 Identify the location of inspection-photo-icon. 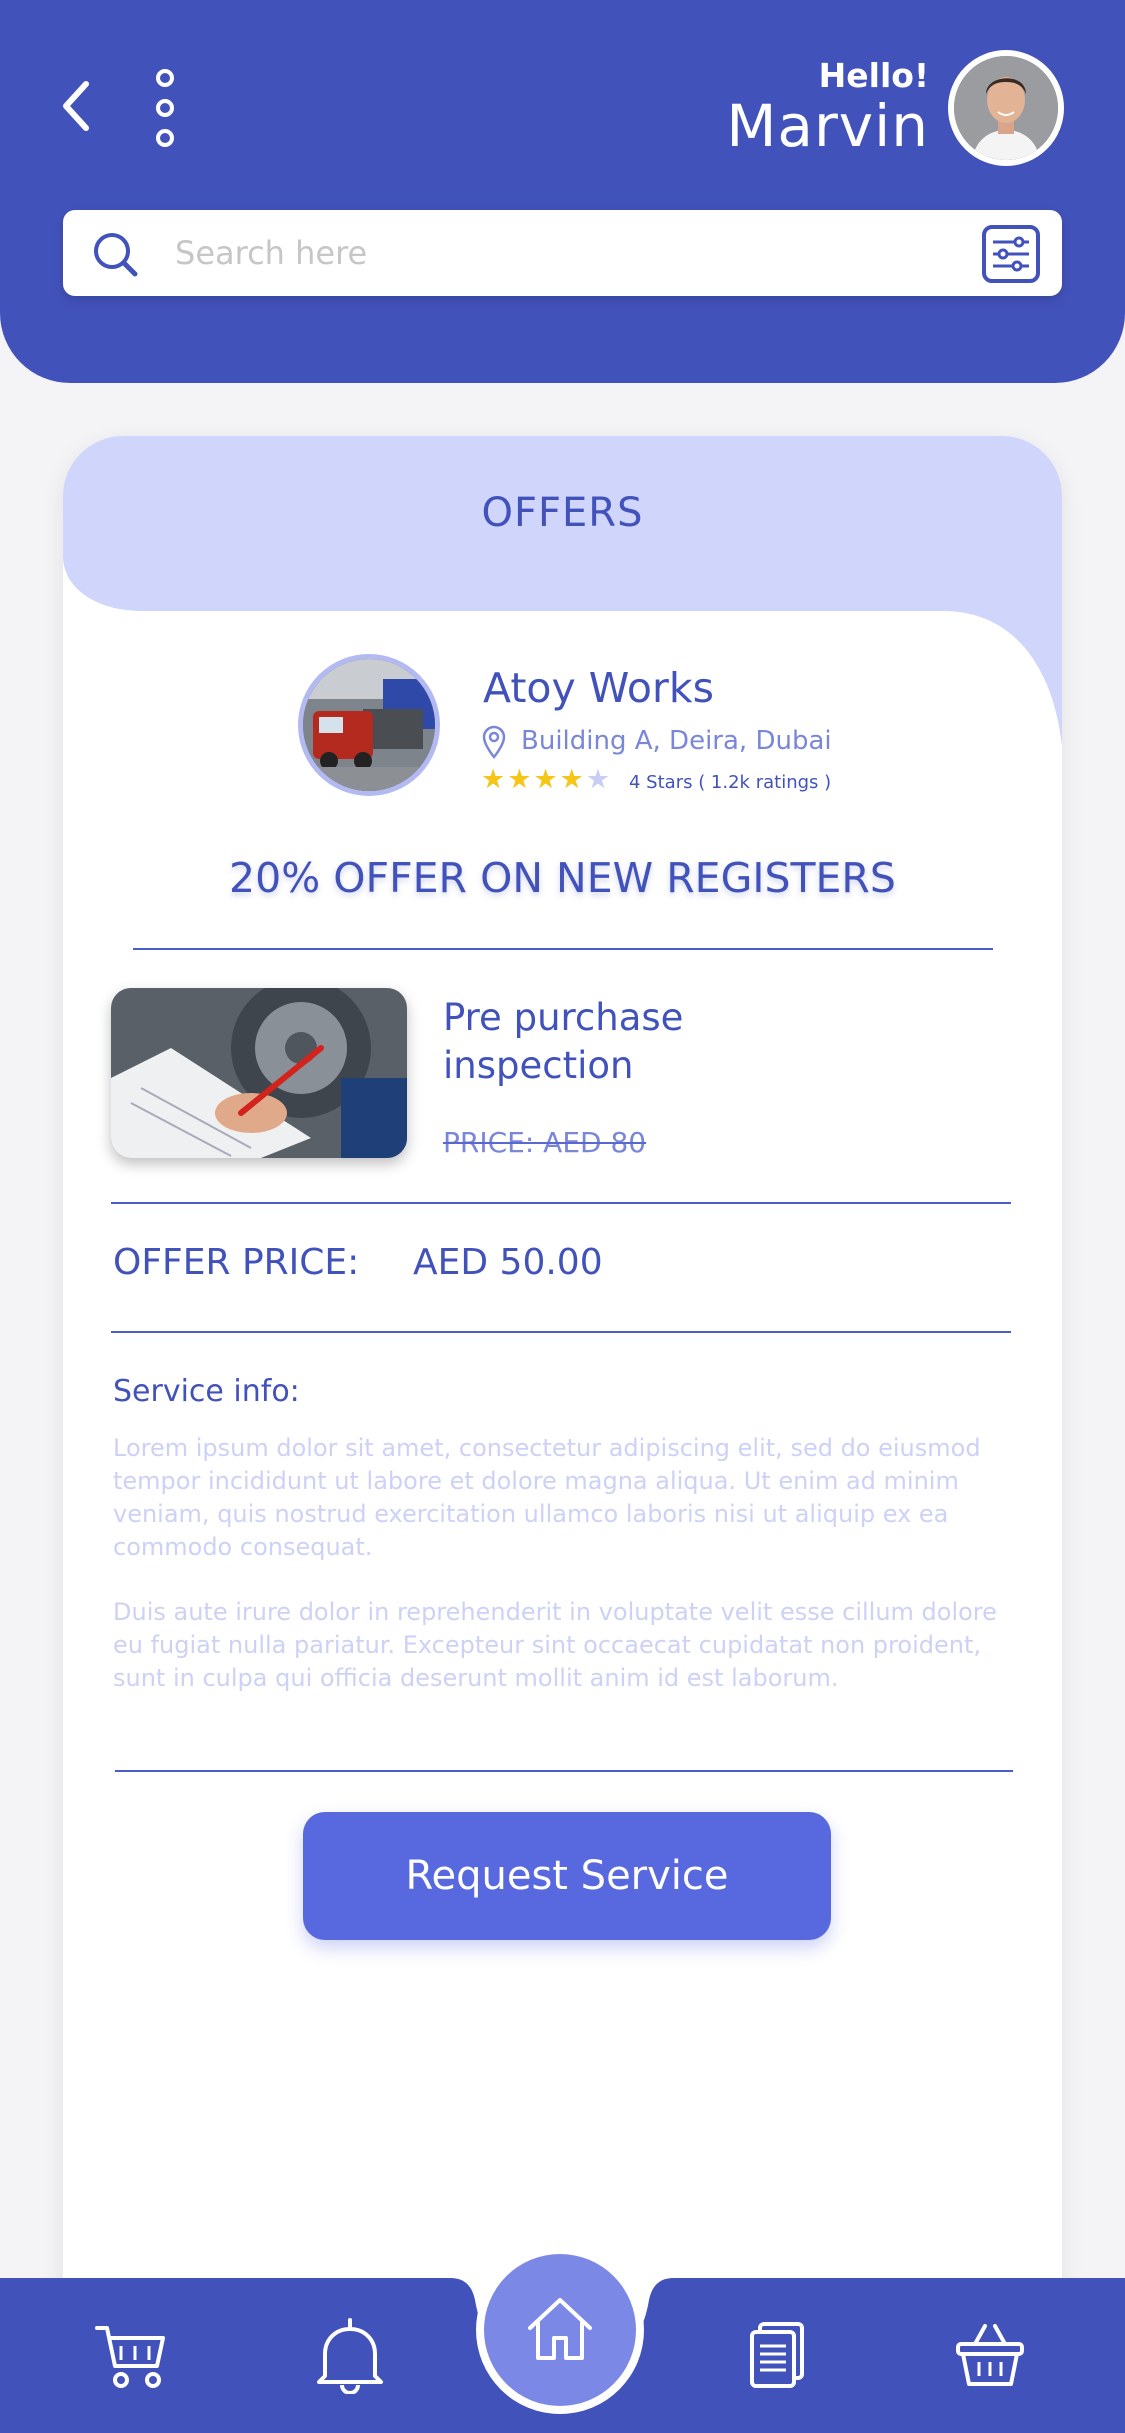
(259, 1073).